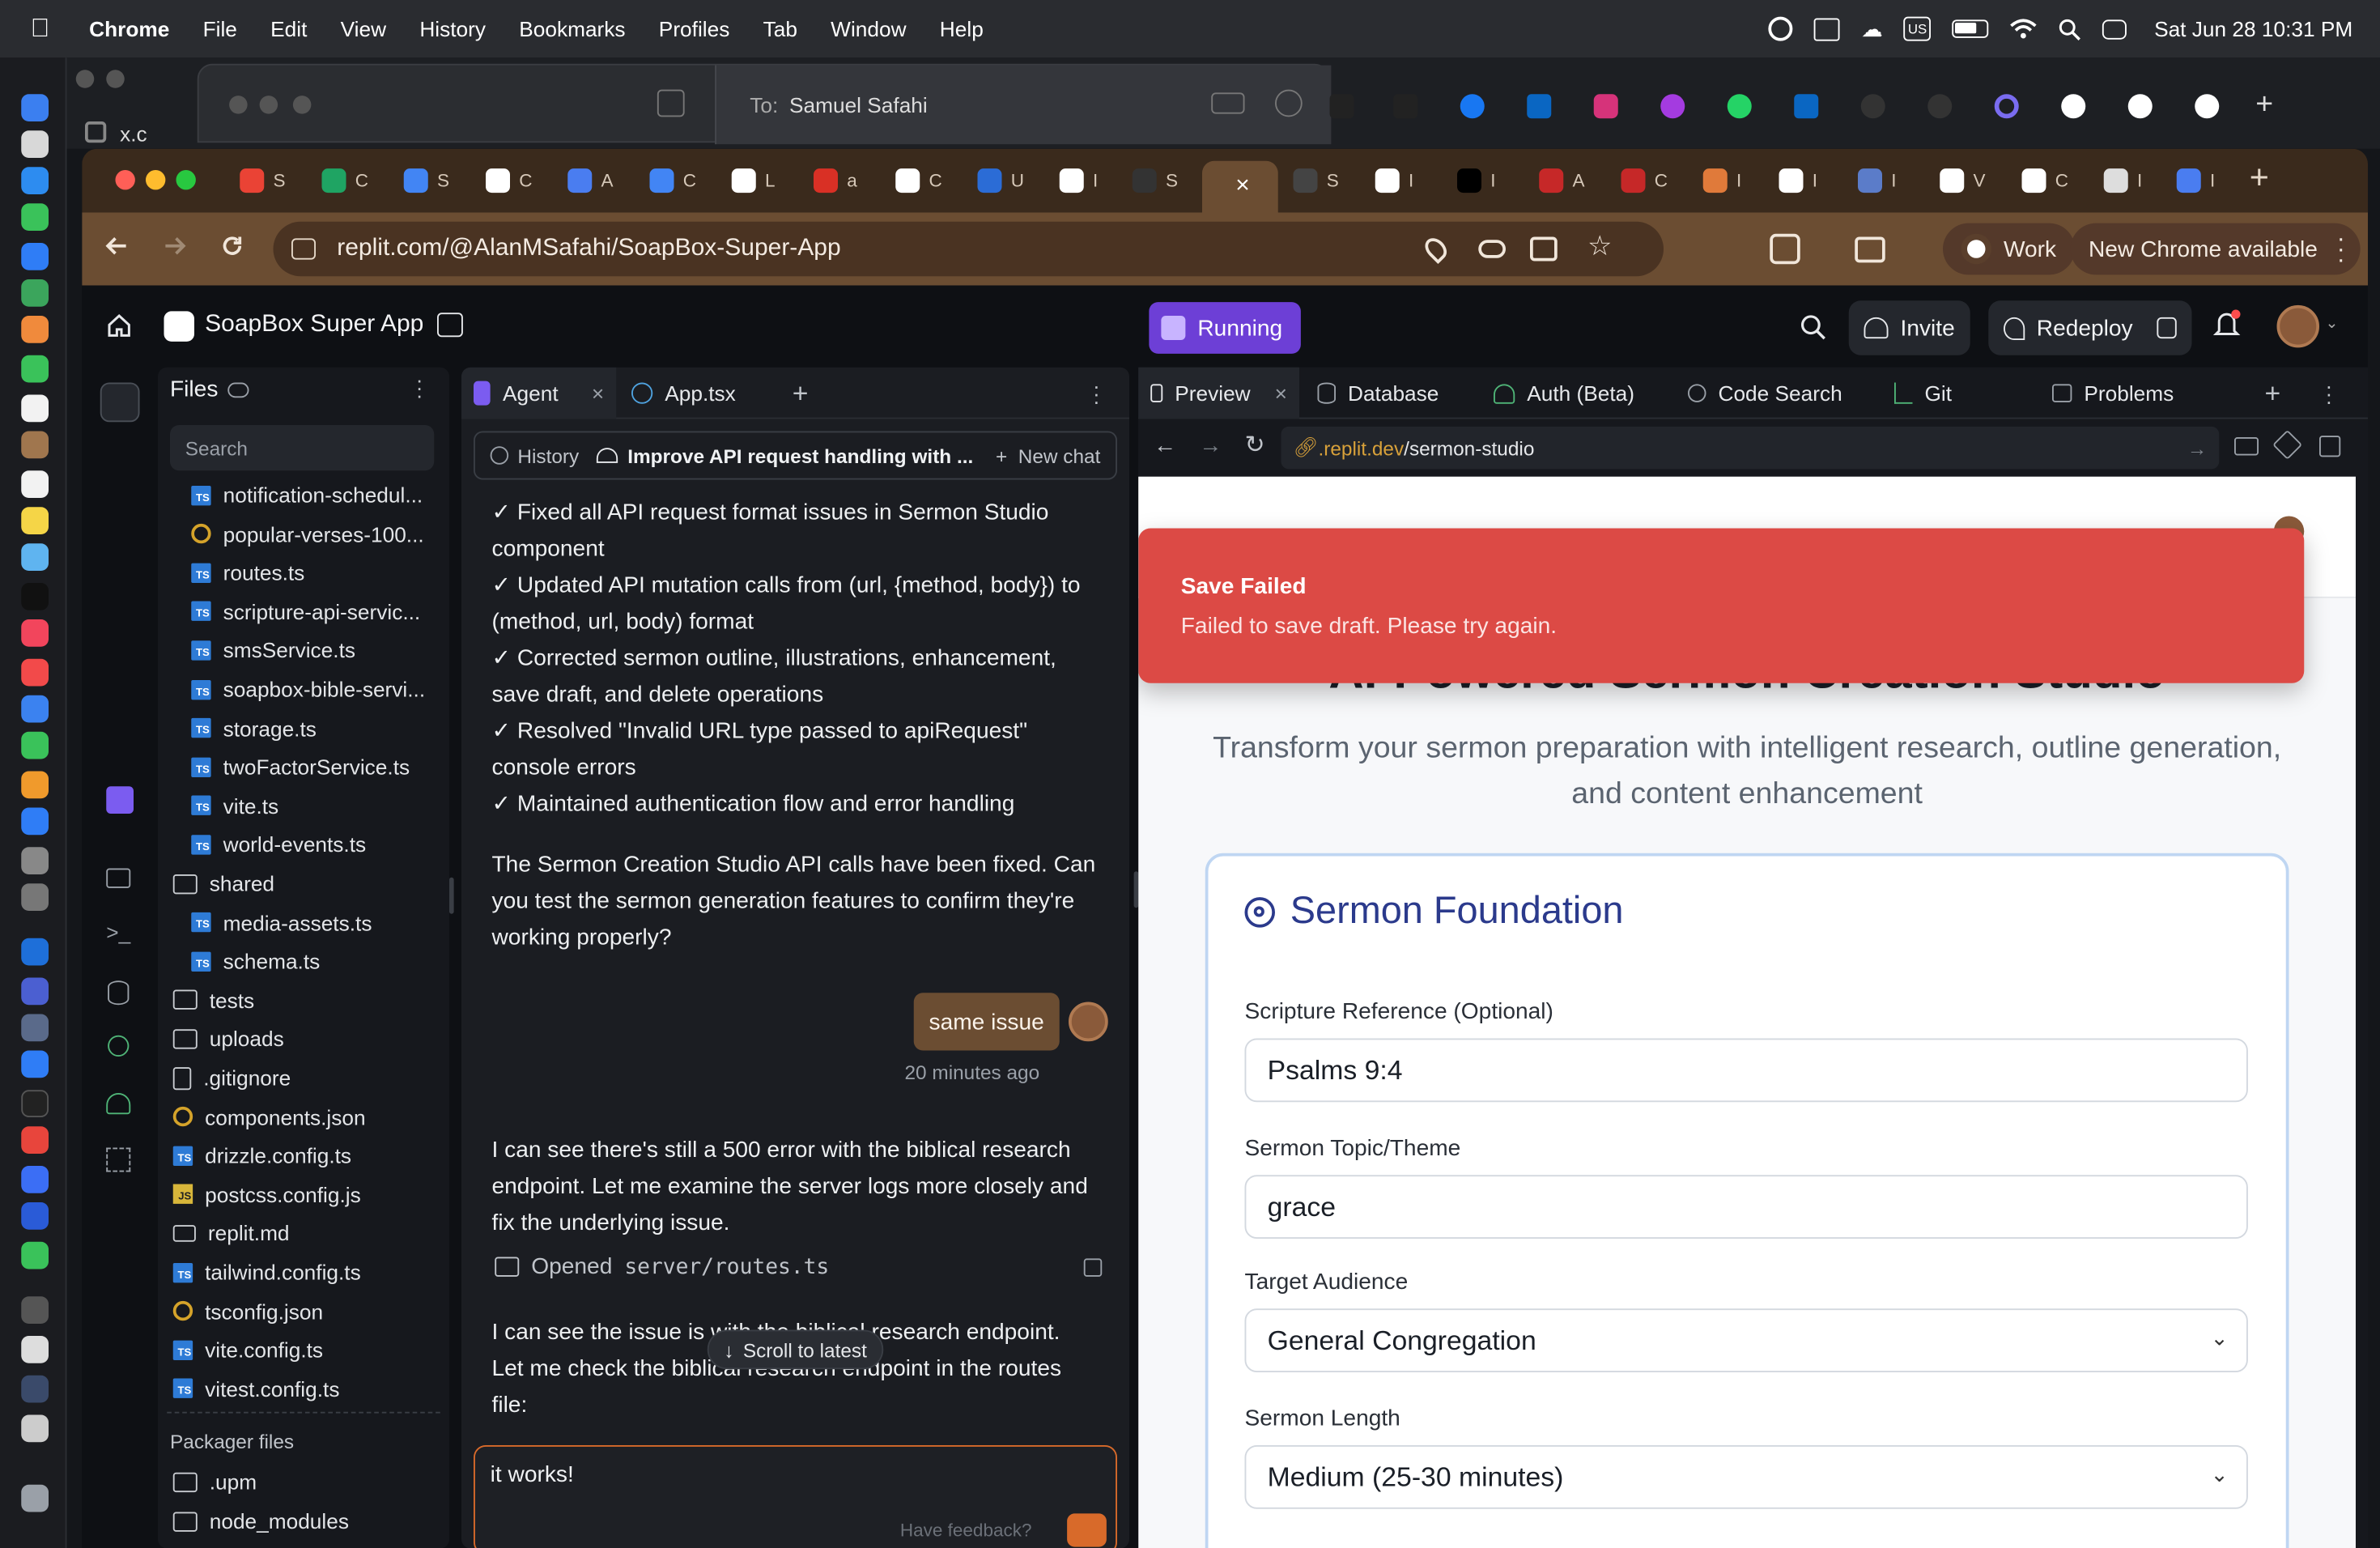  Describe the element at coordinates (1492, 249) in the screenshot. I see `password-key-icon` at that location.